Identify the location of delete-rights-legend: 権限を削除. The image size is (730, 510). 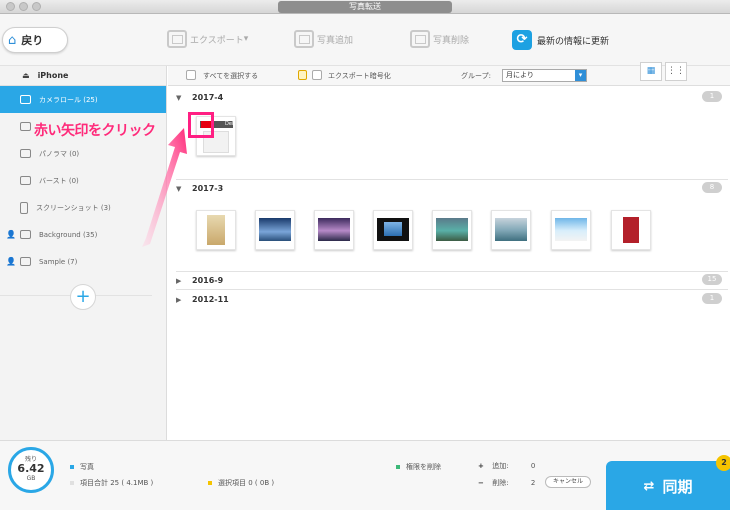
(418, 467).